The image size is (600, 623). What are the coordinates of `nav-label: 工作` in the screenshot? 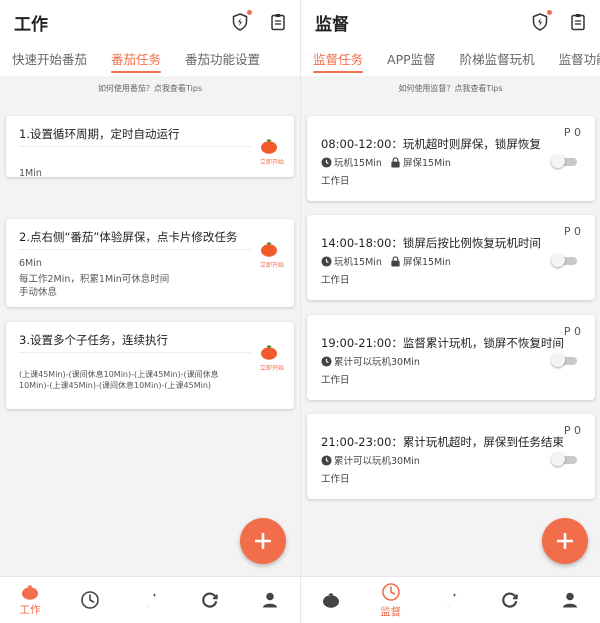 It's located at (30, 609).